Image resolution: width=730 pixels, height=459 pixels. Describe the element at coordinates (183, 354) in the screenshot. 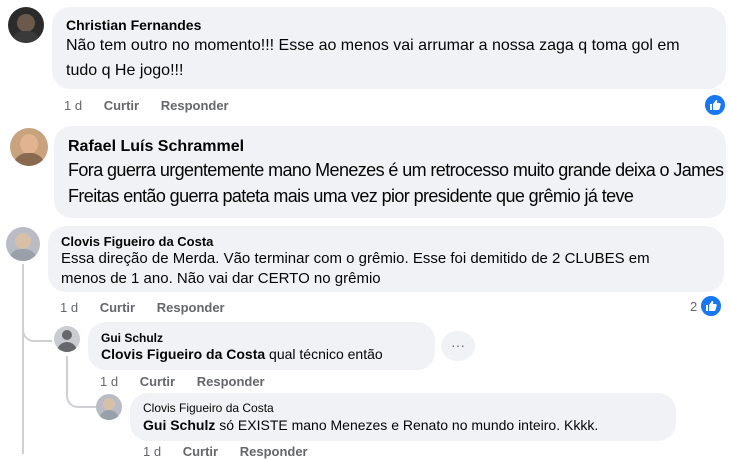

I see `mention-link: Clovis Figueiro da Costa` at that location.